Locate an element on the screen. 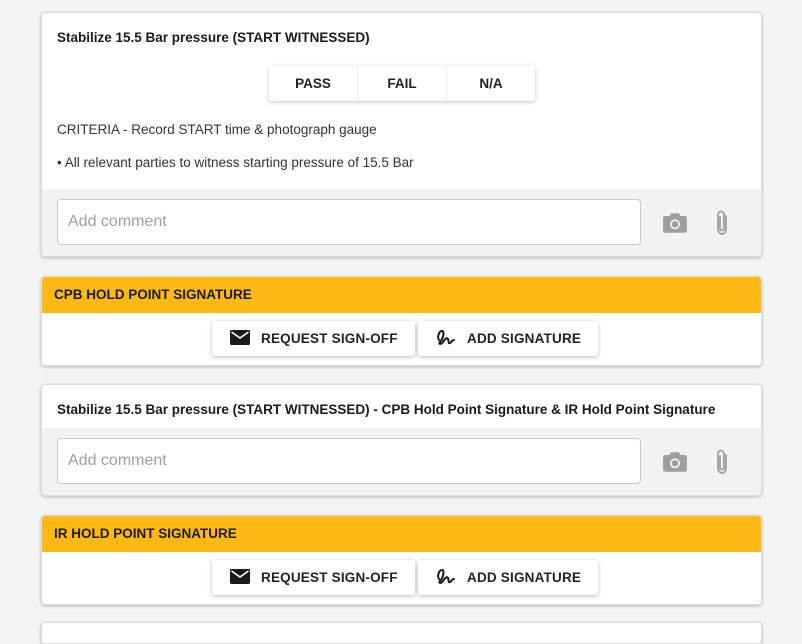 Image resolution: width=802 pixels, height=644 pixels. next-card-partial is located at coordinates (401, 633).